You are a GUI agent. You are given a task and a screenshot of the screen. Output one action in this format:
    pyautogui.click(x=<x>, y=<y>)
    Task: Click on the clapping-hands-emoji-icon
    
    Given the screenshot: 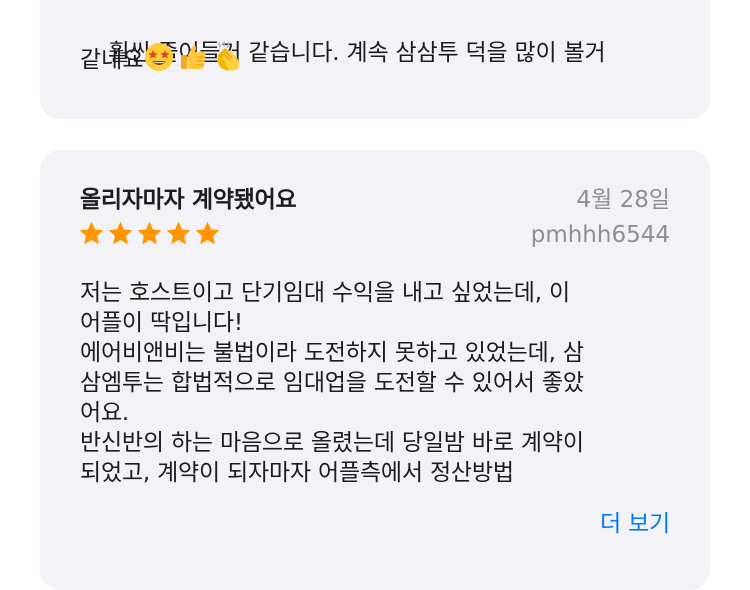 What is the action you would take?
    pyautogui.click(x=229, y=56)
    